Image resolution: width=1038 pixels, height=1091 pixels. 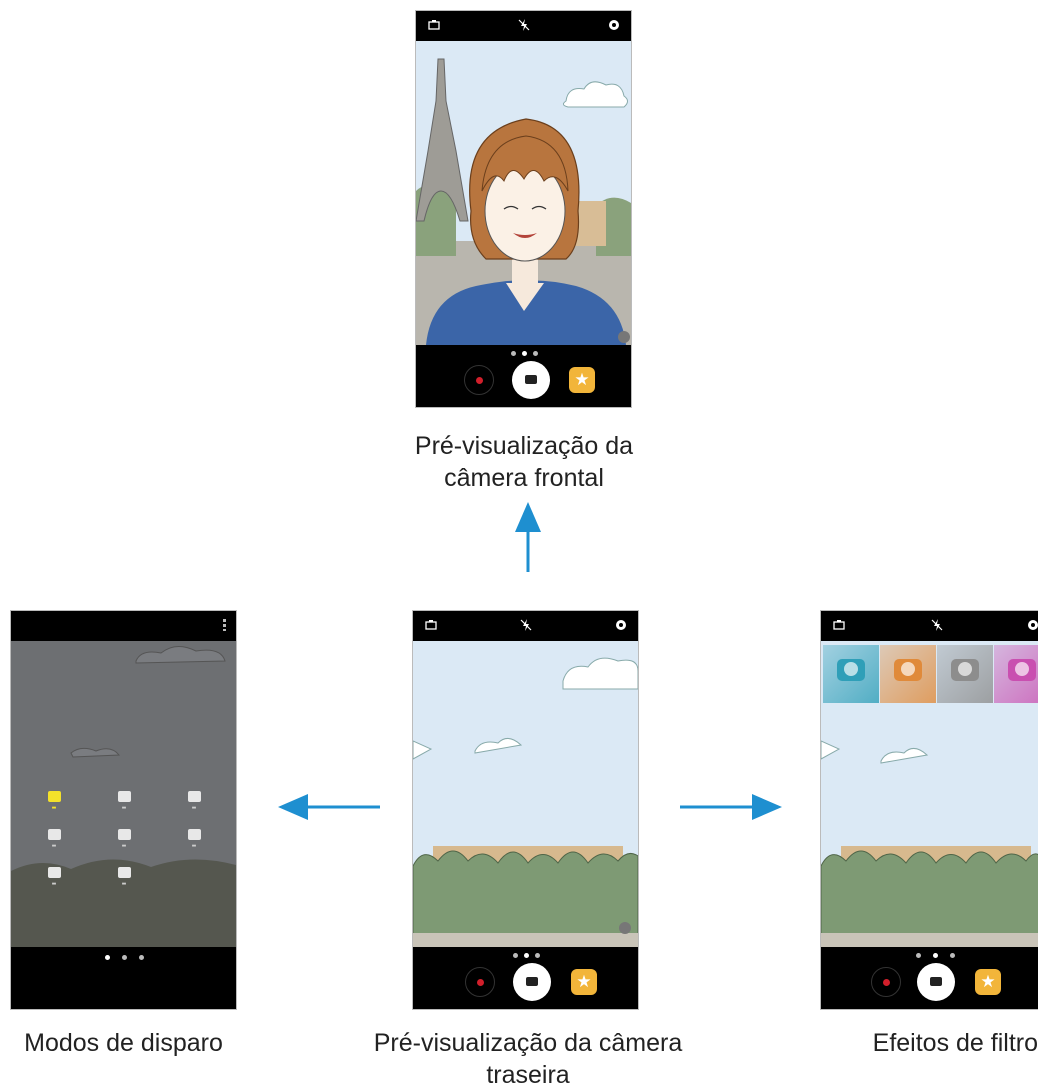 What do you see at coordinates (124, 834) in the screenshot?
I see `video-collage-icon` at bounding box center [124, 834].